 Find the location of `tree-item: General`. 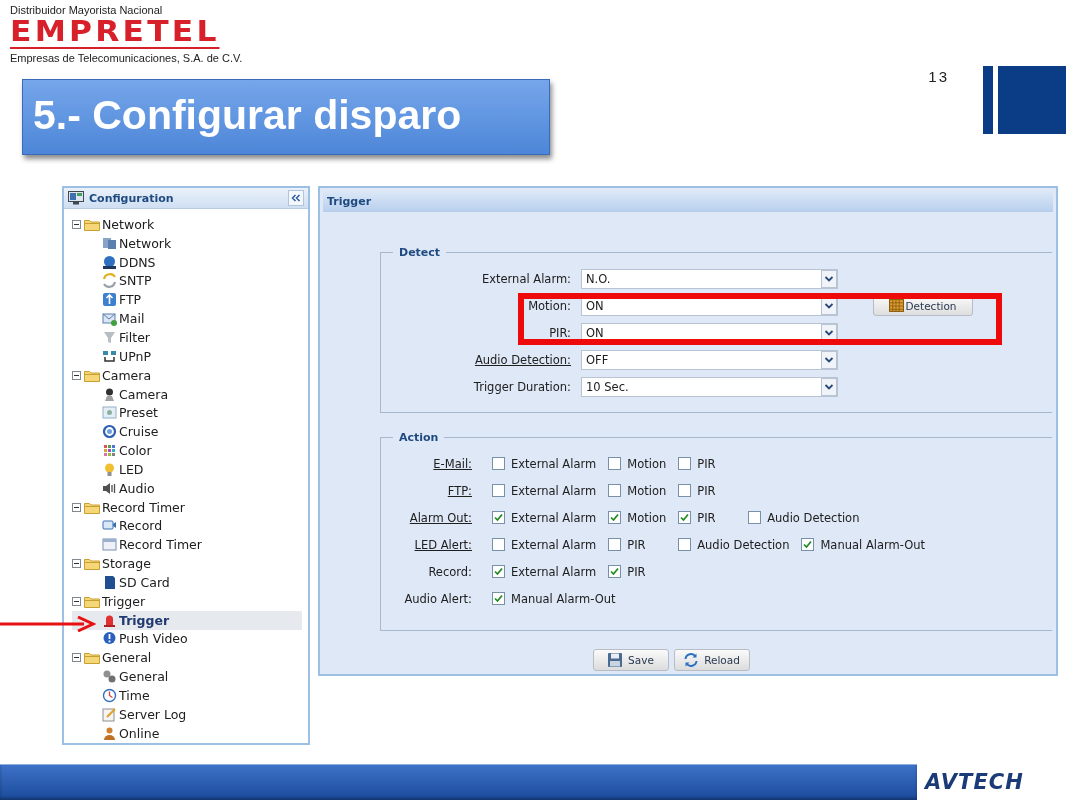

tree-item: General is located at coordinates (187, 677).